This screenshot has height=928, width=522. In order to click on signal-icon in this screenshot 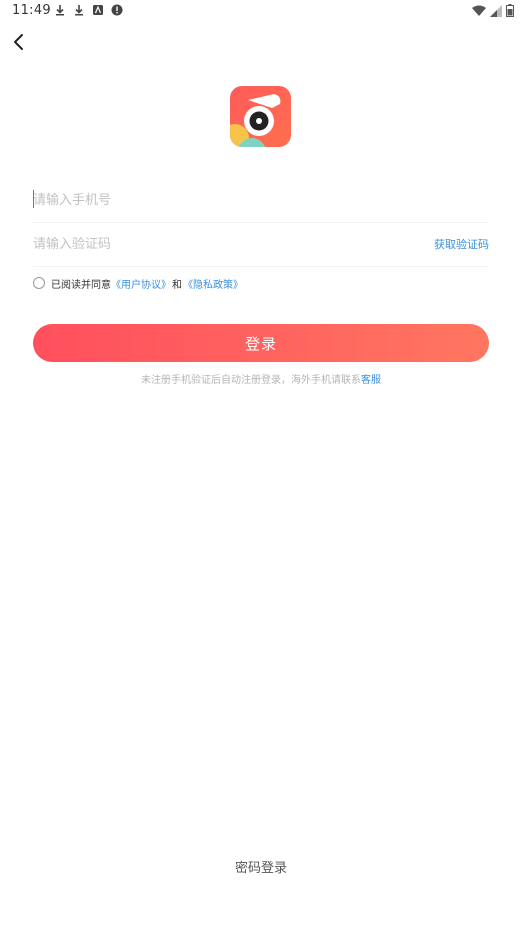, I will do `click(496, 10)`.